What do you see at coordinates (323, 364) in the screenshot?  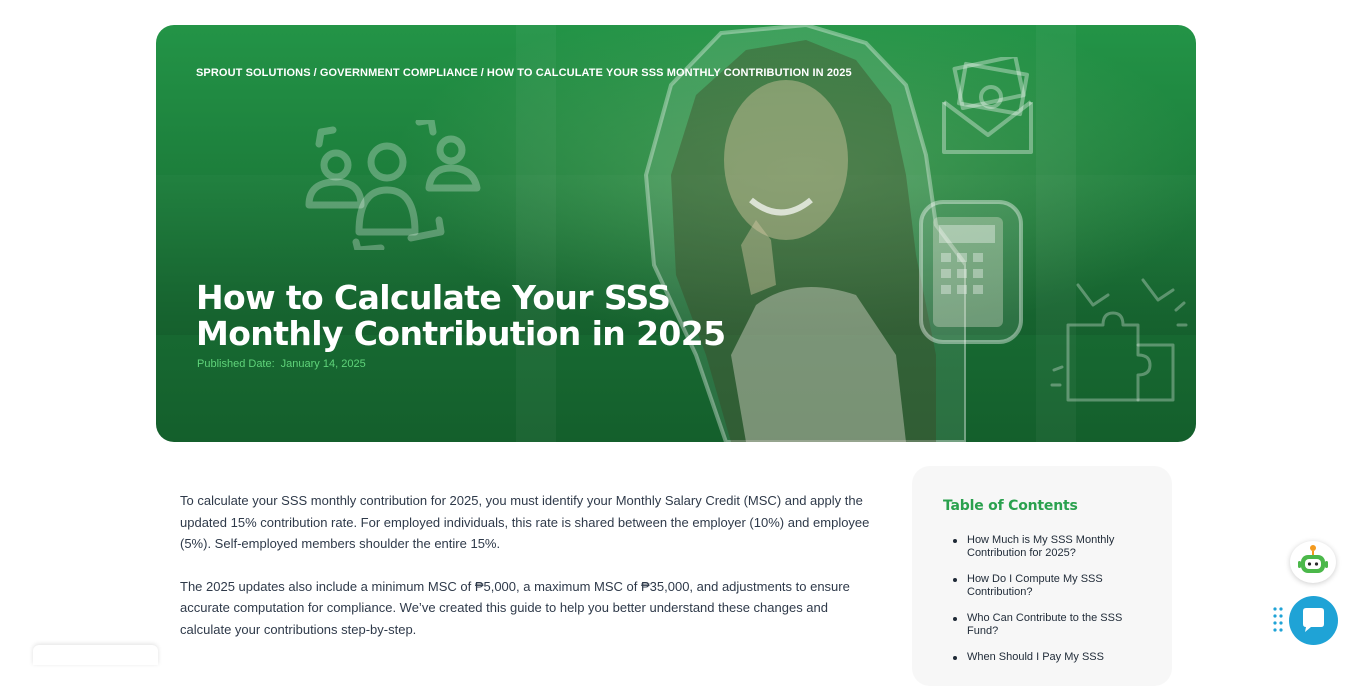 I see `published-date-value: January 14, 2025` at bounding box center [323, 364].